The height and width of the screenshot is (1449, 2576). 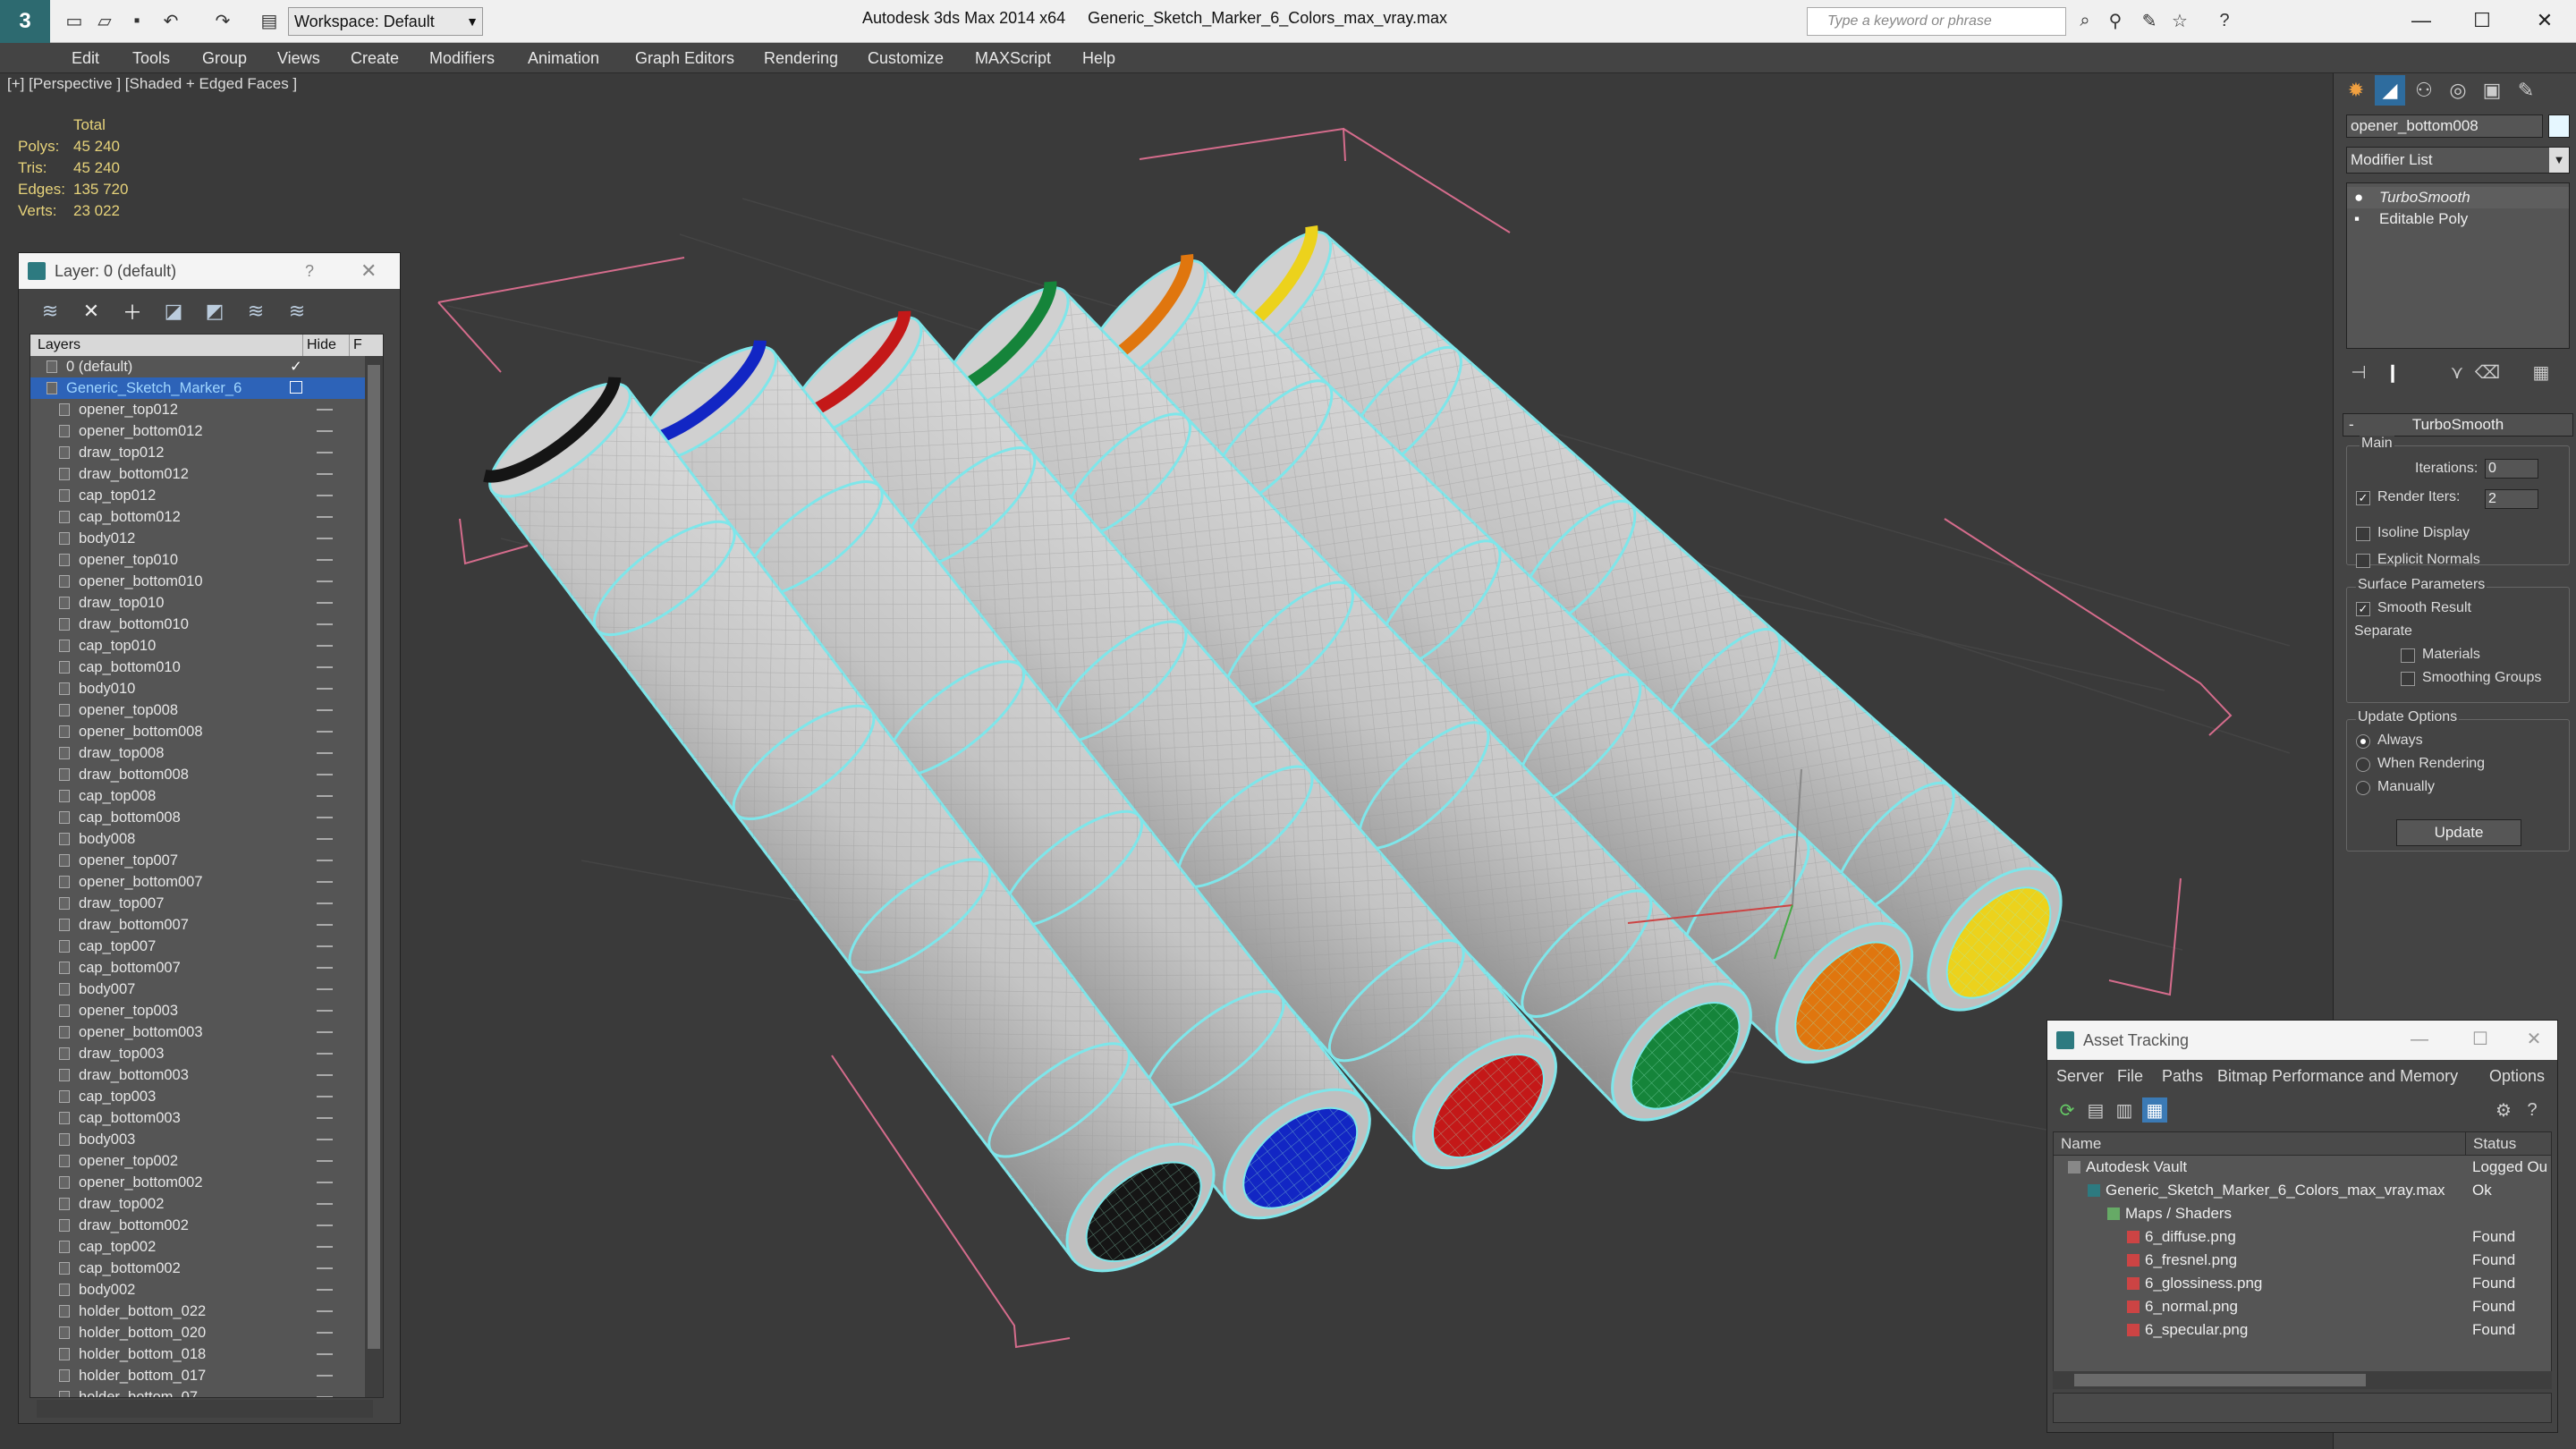 I want to click on asset-row: Maps / Shaders, so click(x=2302, y=1213).